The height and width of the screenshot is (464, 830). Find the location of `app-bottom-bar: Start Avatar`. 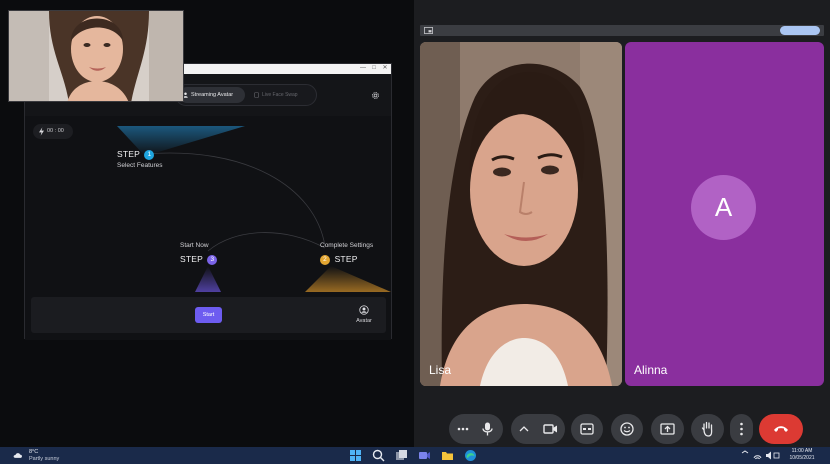

app-bottom-bar: Start Avatar is located at coordinates (208, 315).